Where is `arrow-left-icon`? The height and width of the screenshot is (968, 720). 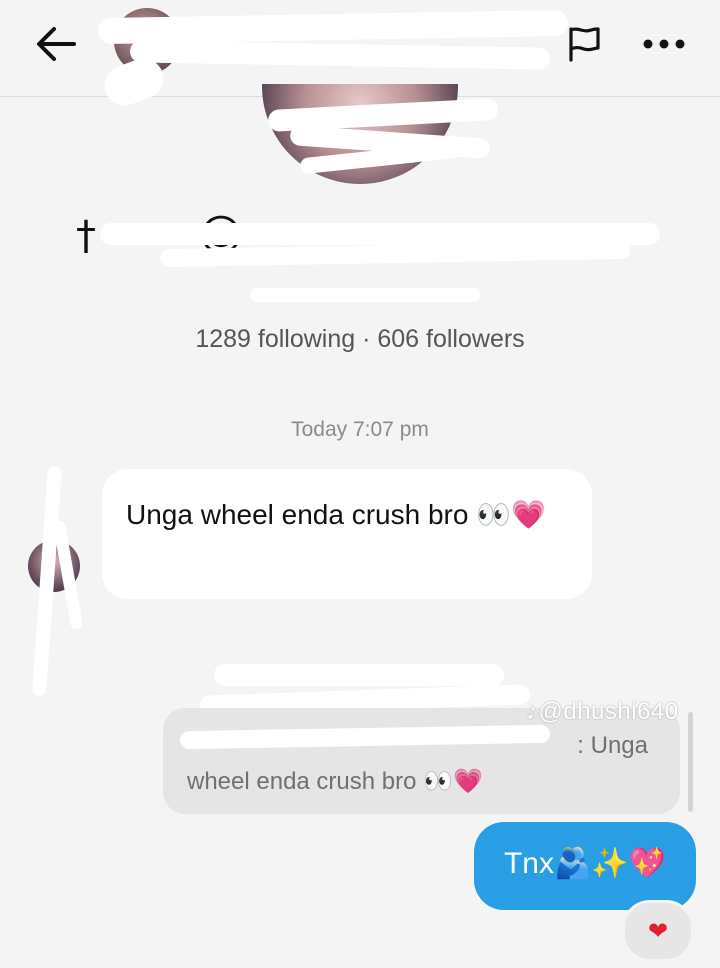
arrow-left-icon is located at coordinates (56, 44).